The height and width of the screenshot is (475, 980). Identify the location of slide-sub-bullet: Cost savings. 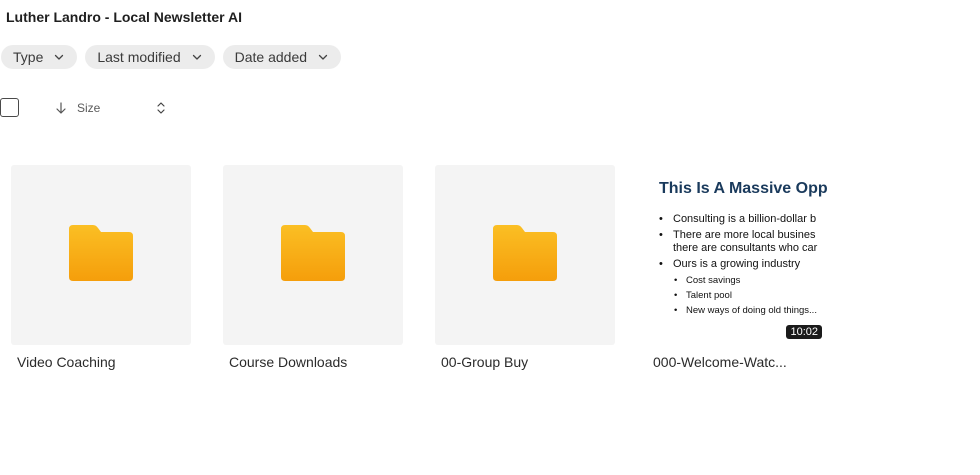
(738, 280).